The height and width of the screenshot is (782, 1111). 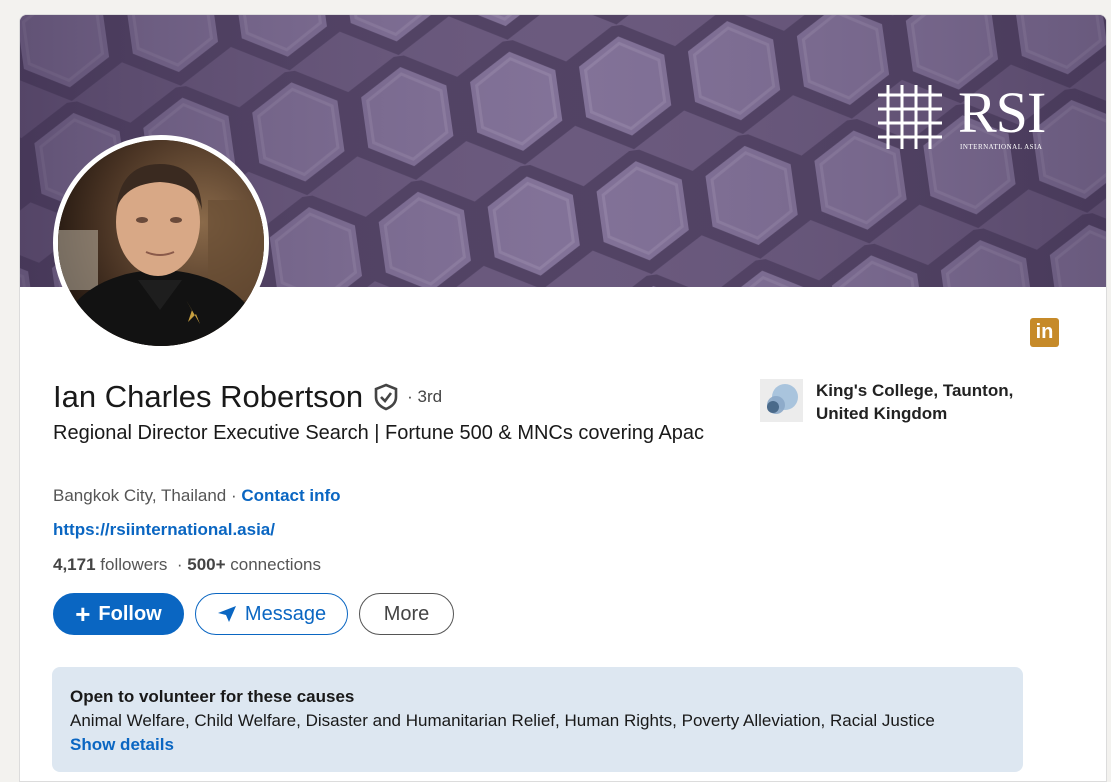 I want to click on profile-actions: + Follow Message More, so click(x=253, y=614).